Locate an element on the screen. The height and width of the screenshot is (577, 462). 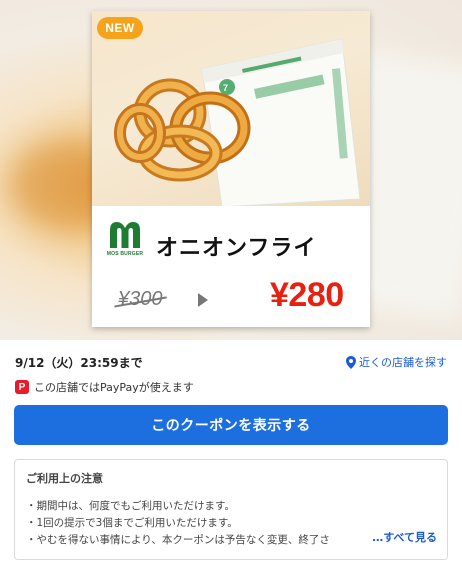
mos-burger-logo: MOS BURGER is located at coordinates (125, 242).